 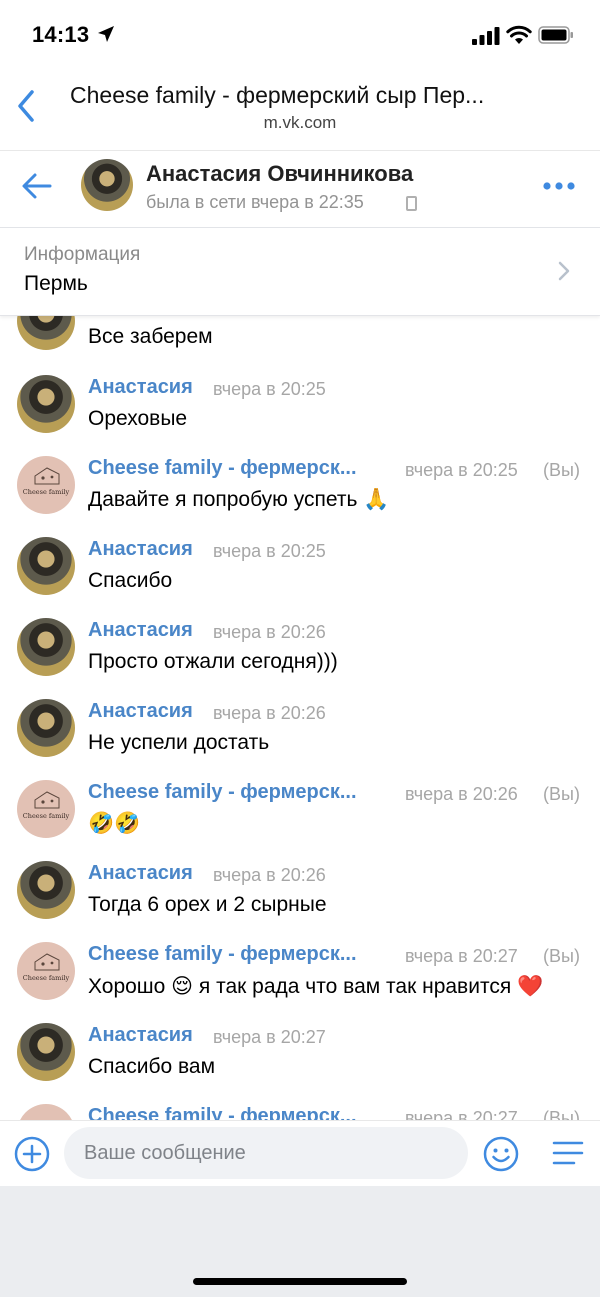 What do you see at coordinates (32, 1154) in the screenshot?
I see `plus-circle-icon` at bounding box center [32, 1154].